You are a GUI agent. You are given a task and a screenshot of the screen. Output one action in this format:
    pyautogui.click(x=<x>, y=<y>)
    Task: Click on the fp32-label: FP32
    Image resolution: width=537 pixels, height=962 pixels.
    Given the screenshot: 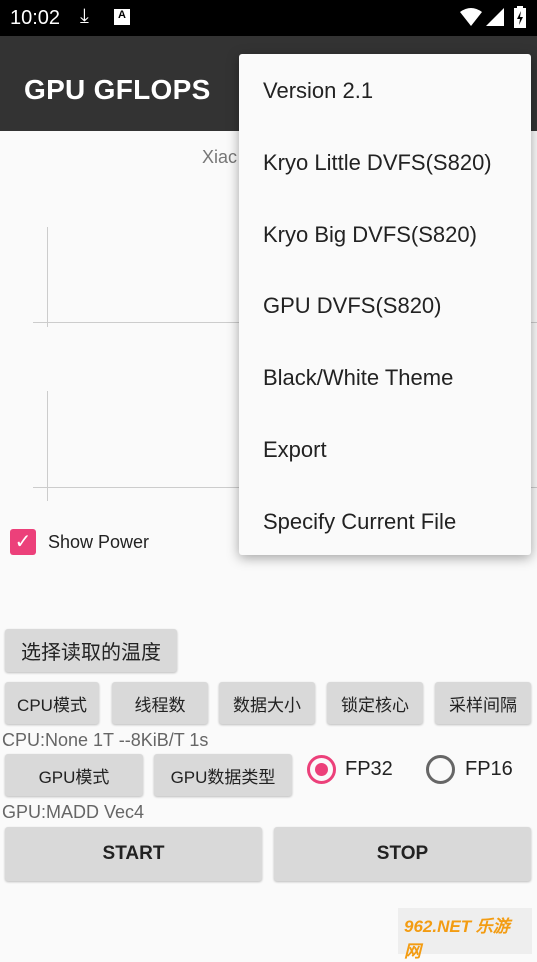 What is the action you would take?
    pyautogui.click(x=369, y=769)
    